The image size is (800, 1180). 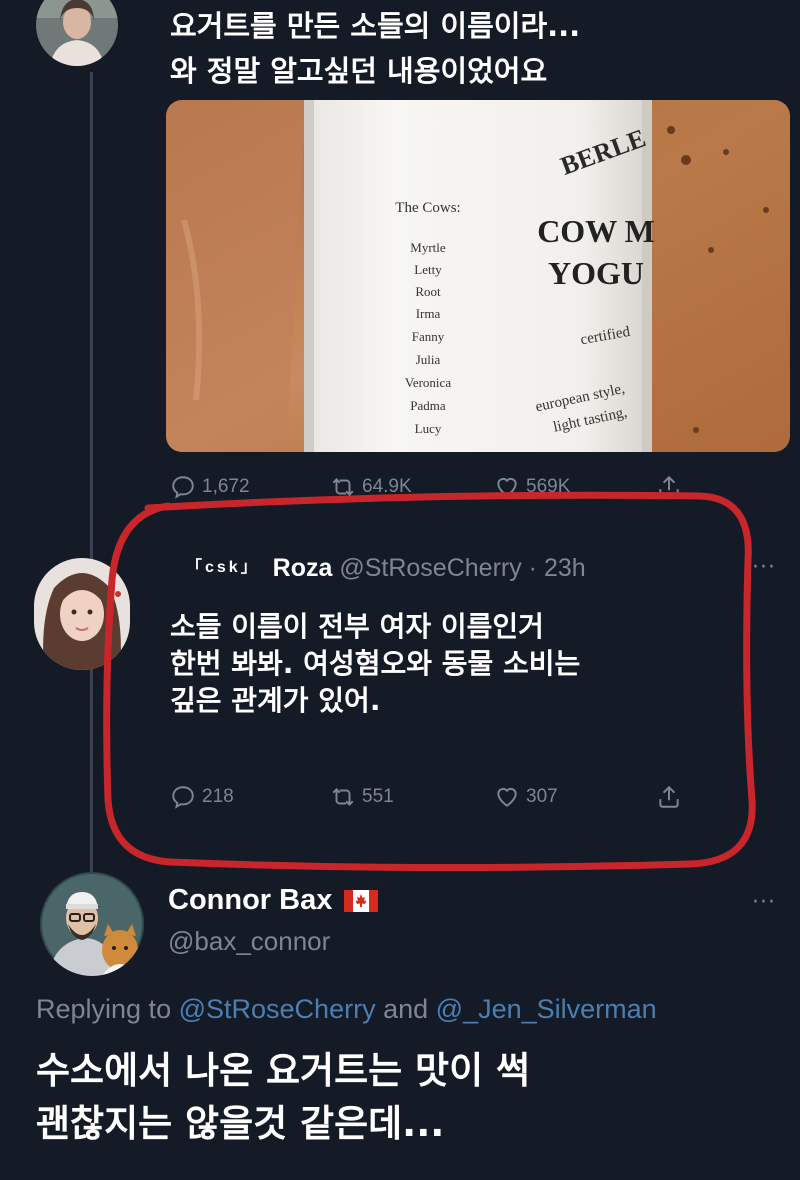 What do you see at coordinates (406, 1009) in the screenshot?
I see `replying-and: and` at bounding box center [406, 1009].